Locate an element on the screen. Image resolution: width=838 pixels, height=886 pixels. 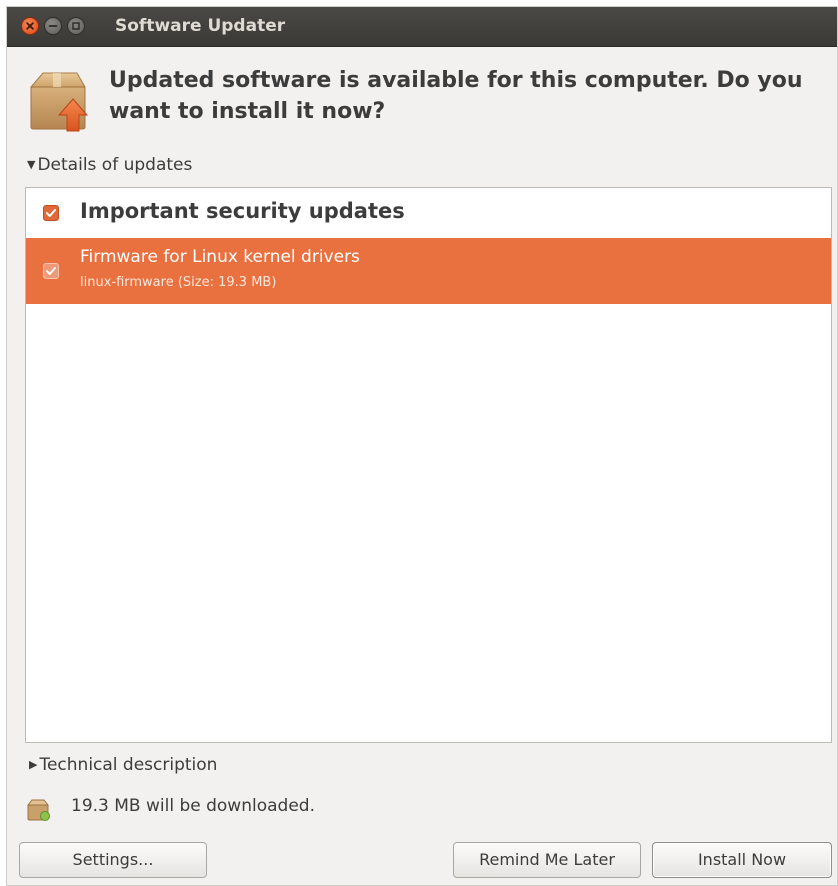
download-size-text: 19.3 MB will be downloaded. is located at coordinates (193, 806).